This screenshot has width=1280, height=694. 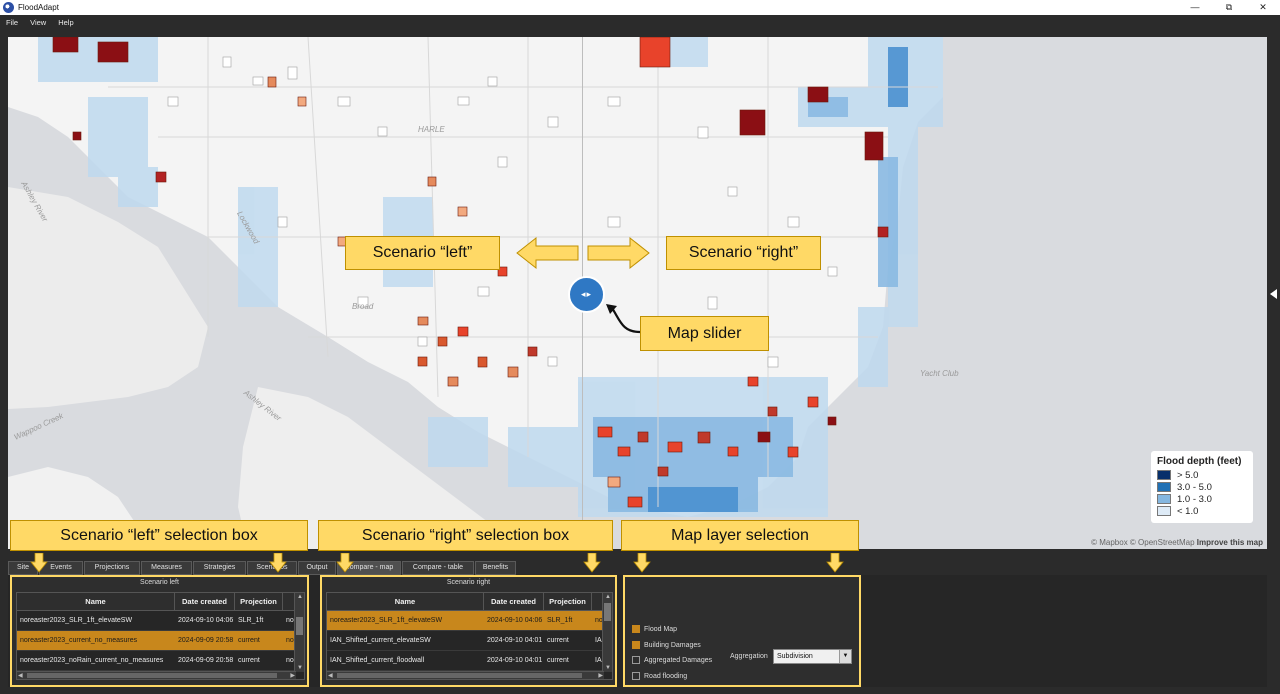 What do you see at coordinates (654, 629) in the screenshot?
I see `layer-option-flood-map: Flood Map` at bounding box center [654, 629].